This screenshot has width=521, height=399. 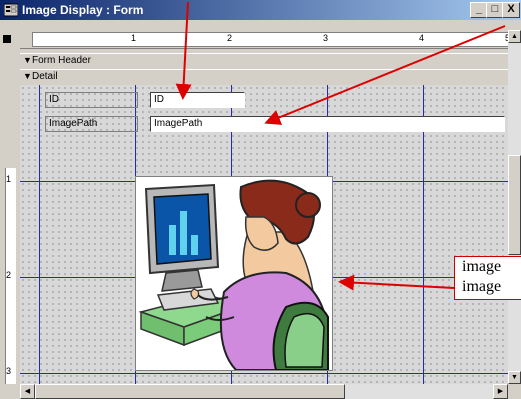 I want to click on arrow-to-id-field, so click(x=183, y=50).